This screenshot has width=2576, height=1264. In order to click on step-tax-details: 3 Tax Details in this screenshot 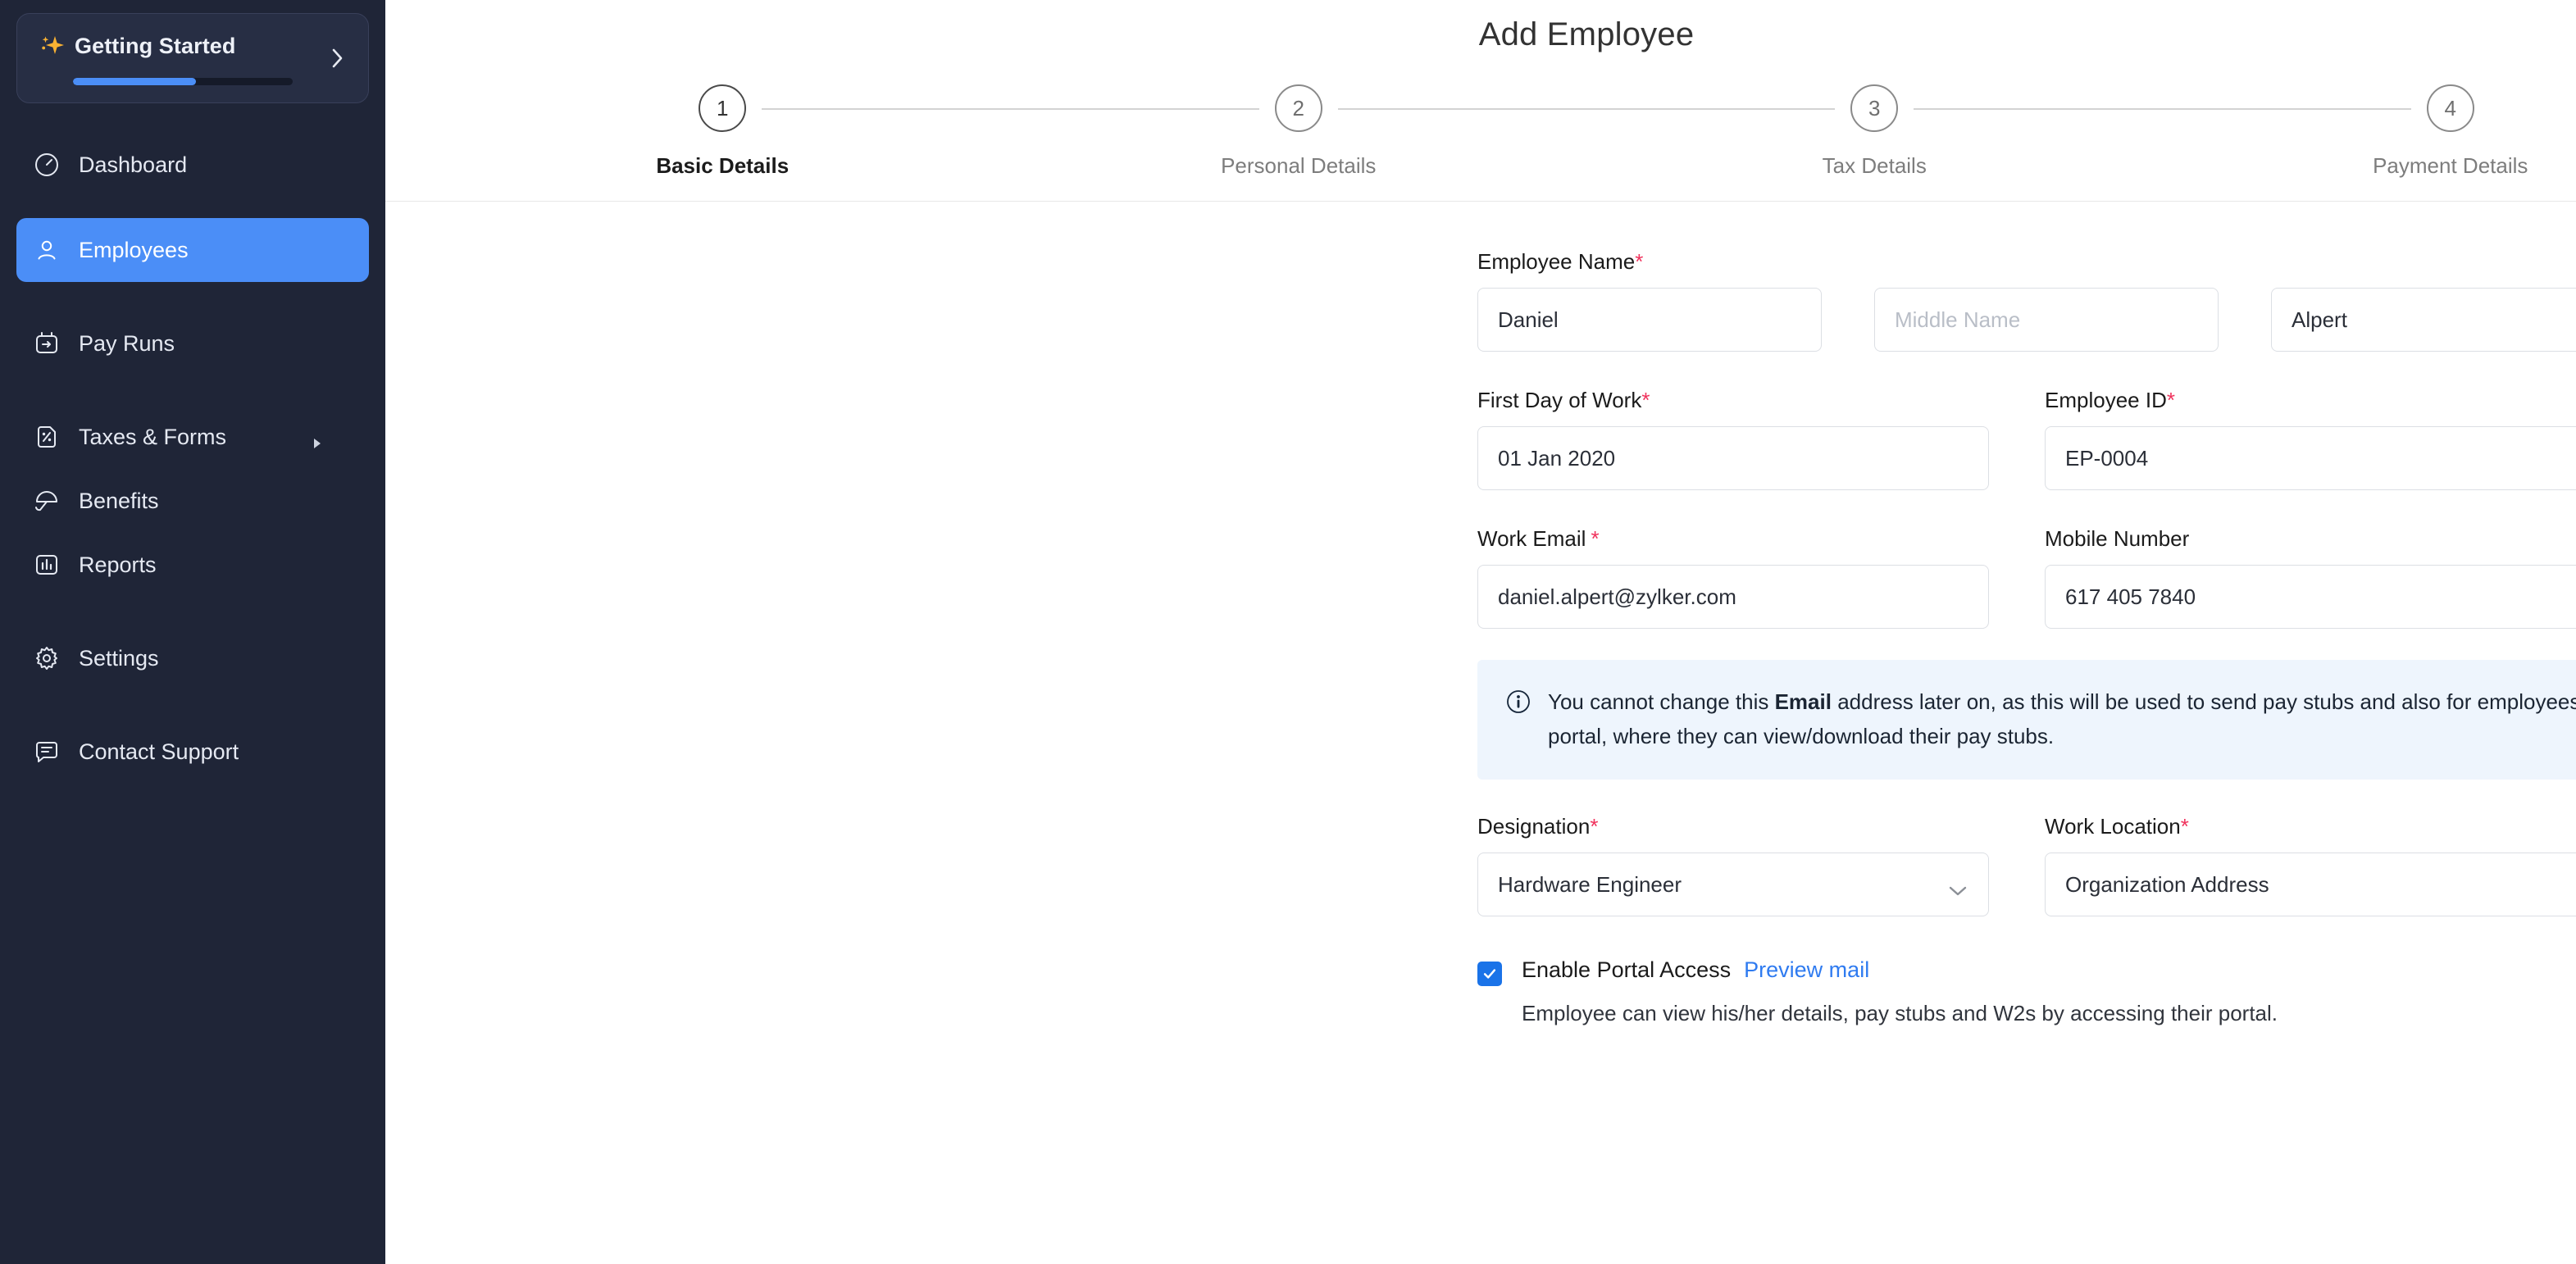, I will do `click(1999, 131)`.